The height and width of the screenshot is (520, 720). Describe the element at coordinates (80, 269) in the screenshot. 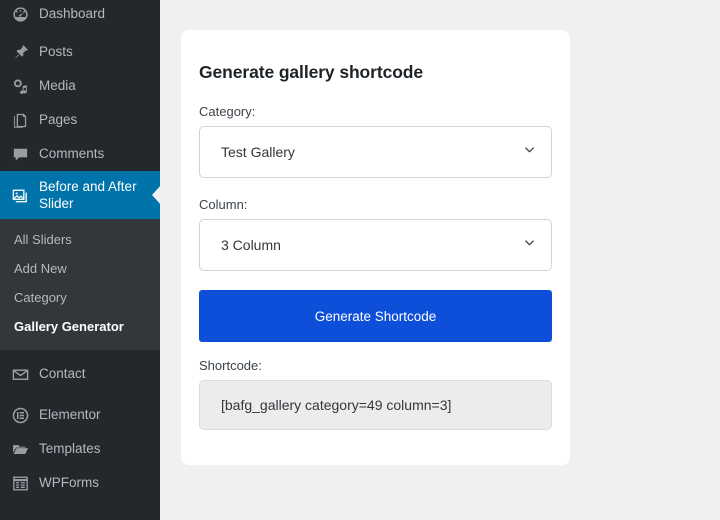

I see `submenu-item-add-new: Add New` at that location.